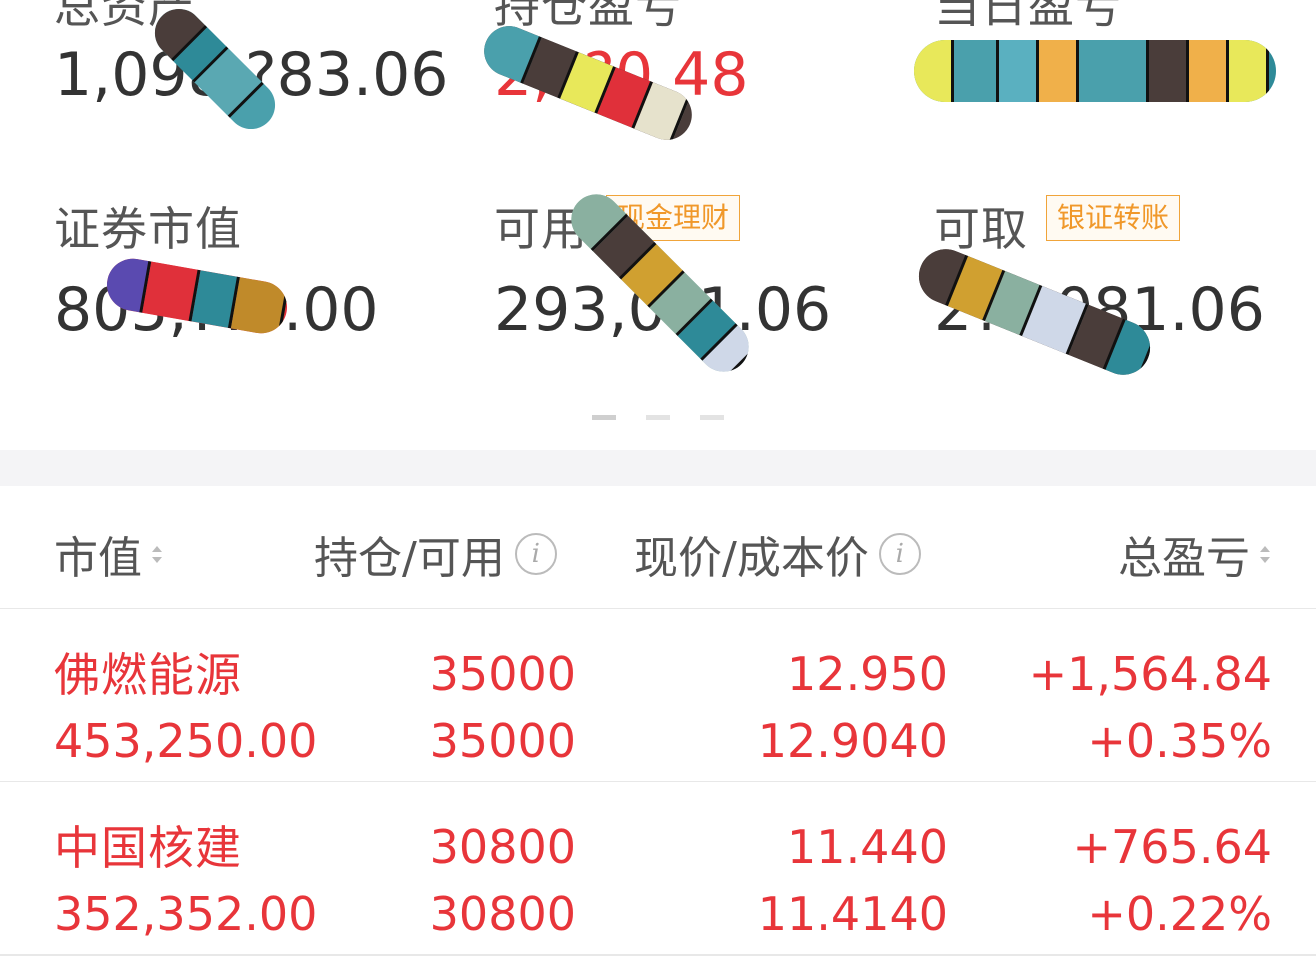 The width and height of the screenshot is (1316, 959). Describe the element at coordinates (186, 914) in the screenshot. I see `stock-market-value: 352,352.00` at that location.